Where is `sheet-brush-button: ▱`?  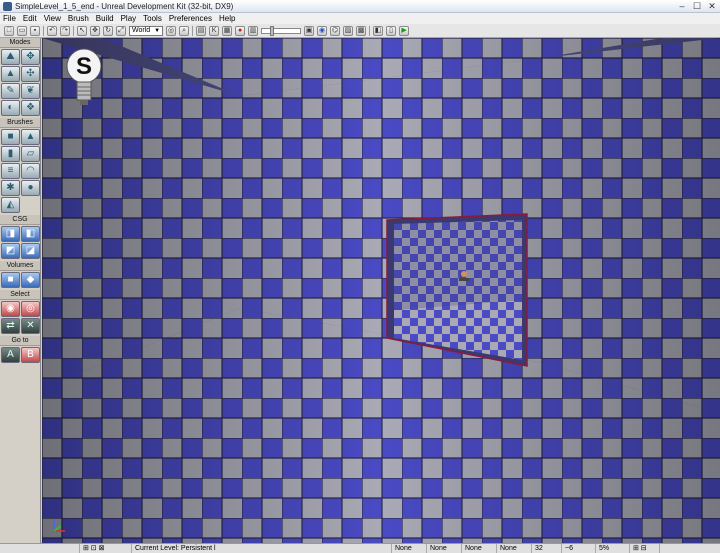
sheet-brush-button: ▱ is located at coordinates (30, 154).